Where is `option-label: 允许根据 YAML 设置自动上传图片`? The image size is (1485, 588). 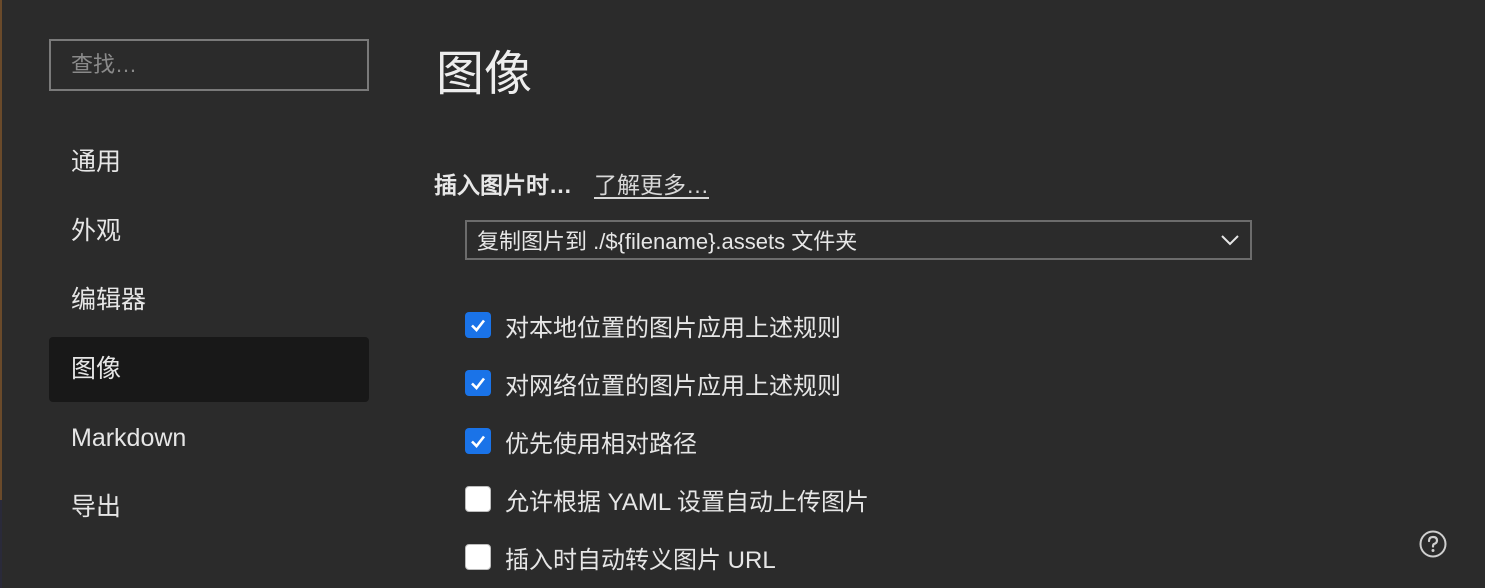
option-label: 允许根据 YAML 设置自动上传图片 is located at coordinates (687, 502).